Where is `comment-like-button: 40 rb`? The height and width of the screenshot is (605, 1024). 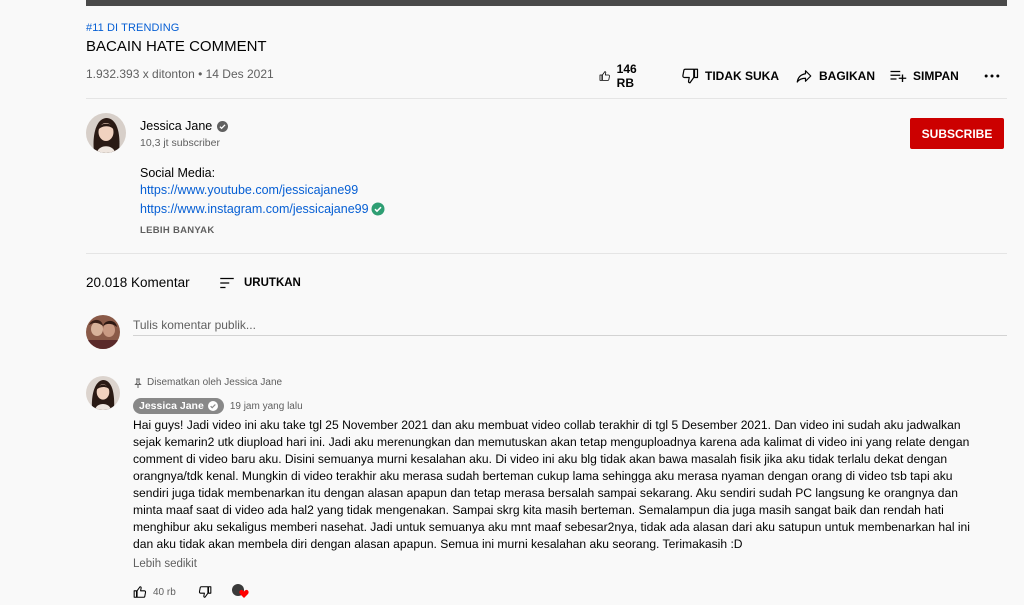
comment-like-button: 40 rb is located at coordinates (154, 592).